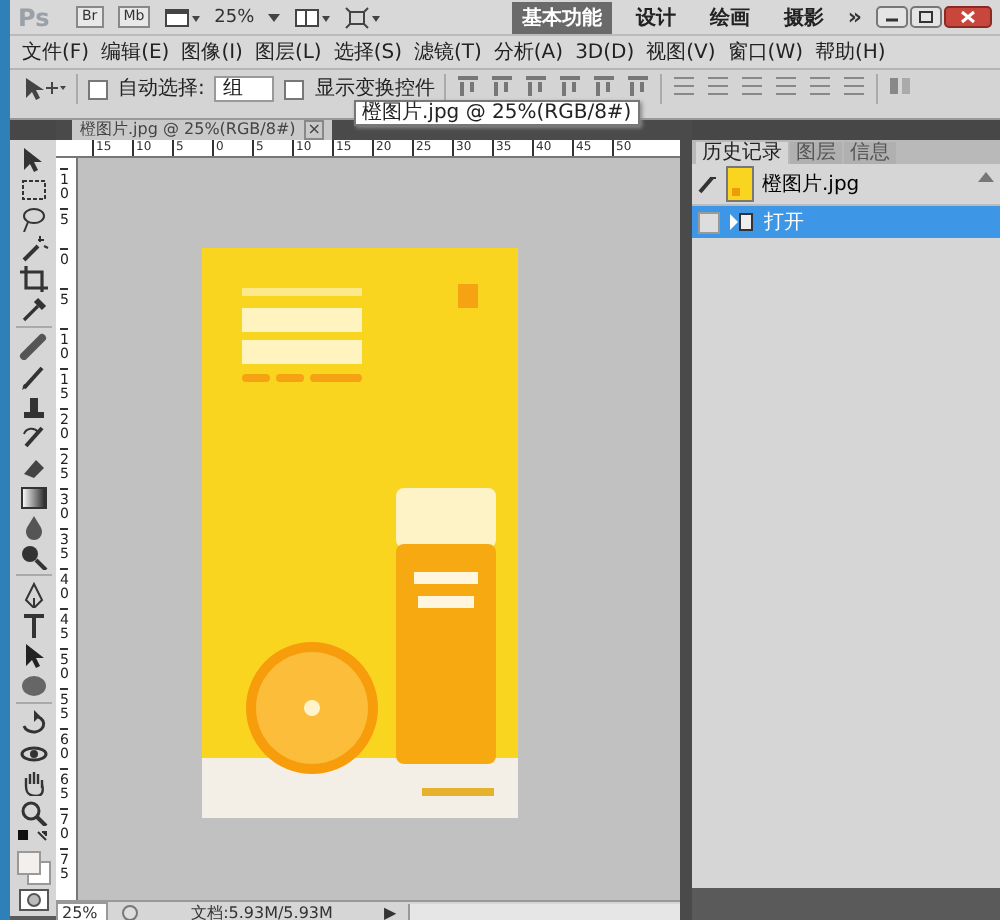 Image resolution: width=1000 pixels, height=920 pixels. What do you see at coordinates (655, 17) in the screenshot?
I see `workspace-button: 设计` at bounding box center [655, 17].